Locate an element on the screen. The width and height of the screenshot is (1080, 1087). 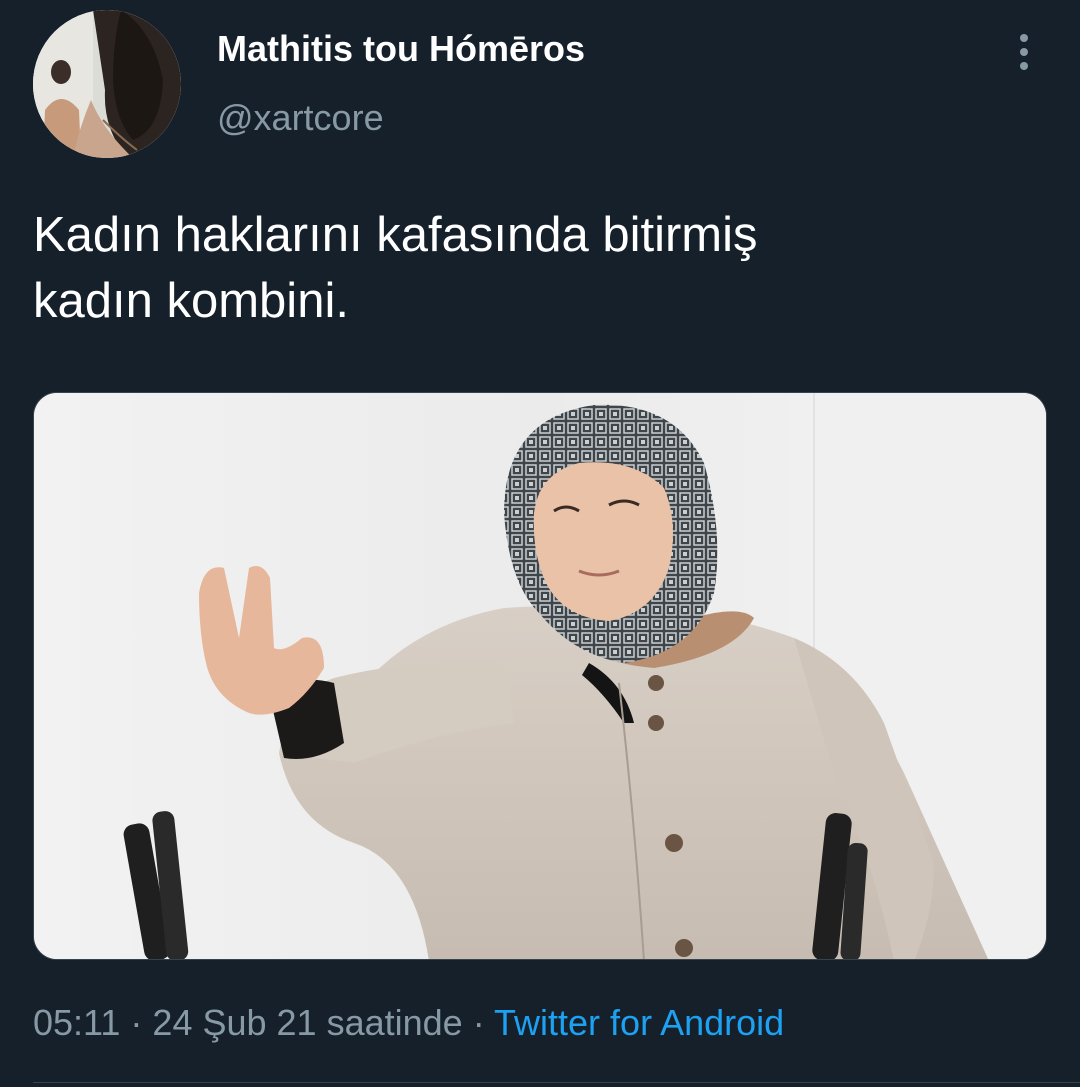
tweet-date: 24 Şub 21 saatinde is located at coordinates (307, 1022).